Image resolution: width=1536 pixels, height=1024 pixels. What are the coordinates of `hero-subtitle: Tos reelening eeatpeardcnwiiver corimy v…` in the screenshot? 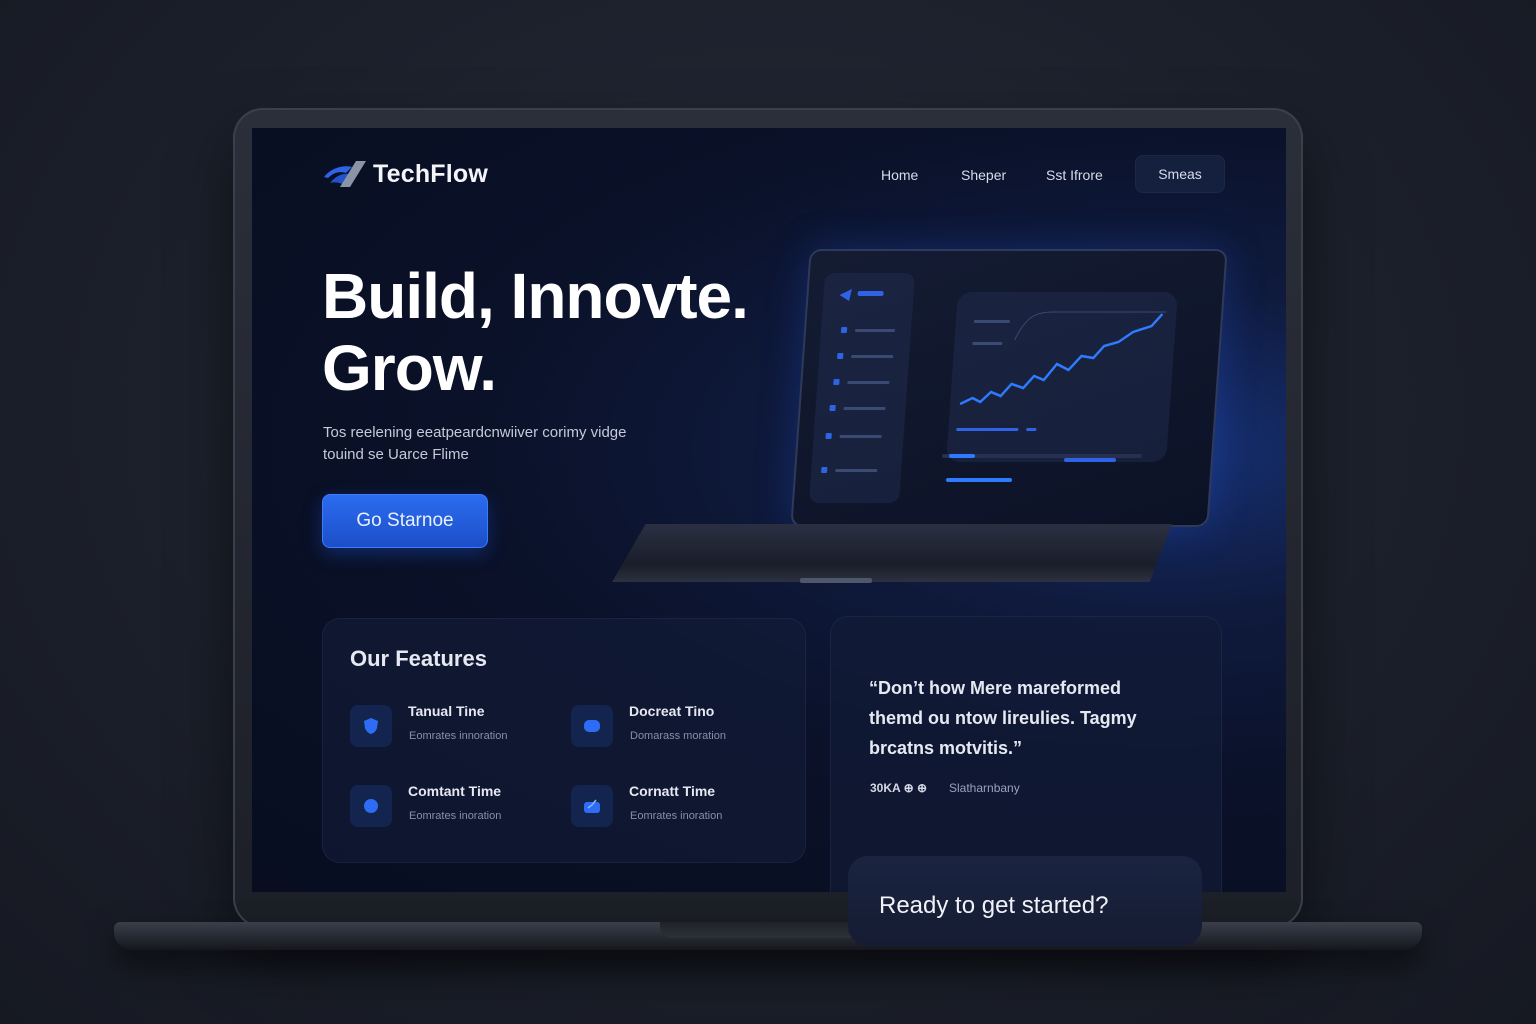 It's located at (503, 444).